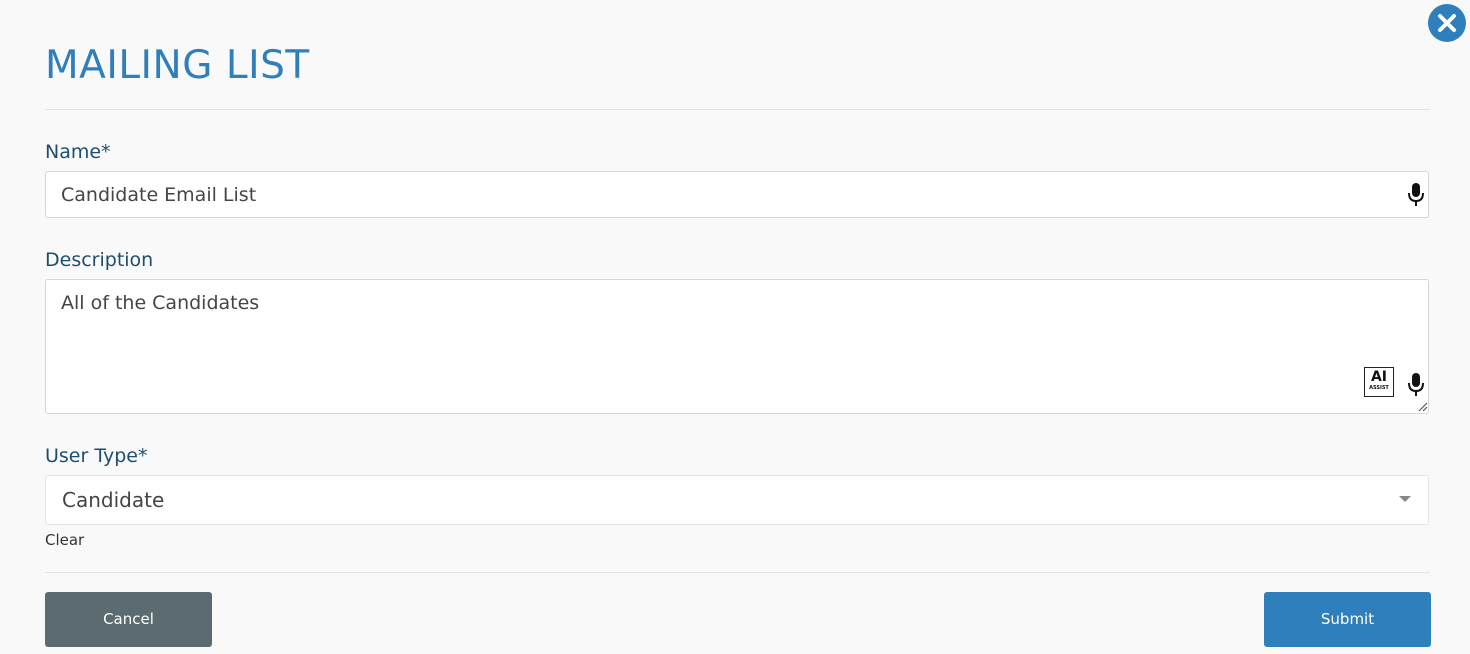 The image size is (1470, 654). What do you see at coordinates (128, 619) in the screenshot?
I see `cancel-button: Cancel` at bounding box center [128, 619].